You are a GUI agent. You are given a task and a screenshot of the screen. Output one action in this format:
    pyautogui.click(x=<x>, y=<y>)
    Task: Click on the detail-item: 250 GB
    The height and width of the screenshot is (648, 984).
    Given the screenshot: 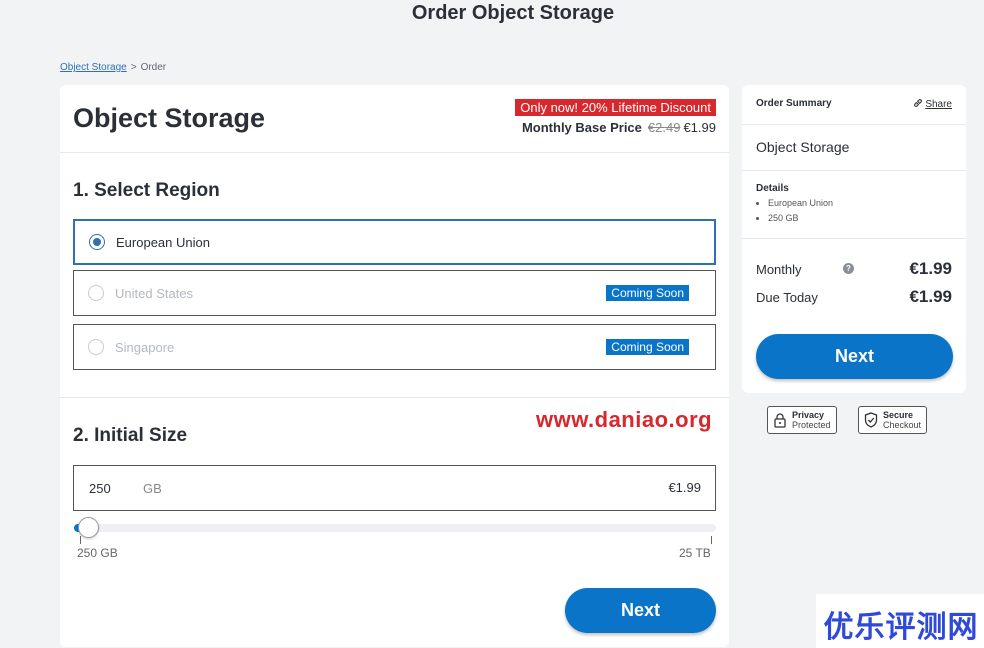 What is the action you would take?
    pyautogui.click(x=800, y=218)
    